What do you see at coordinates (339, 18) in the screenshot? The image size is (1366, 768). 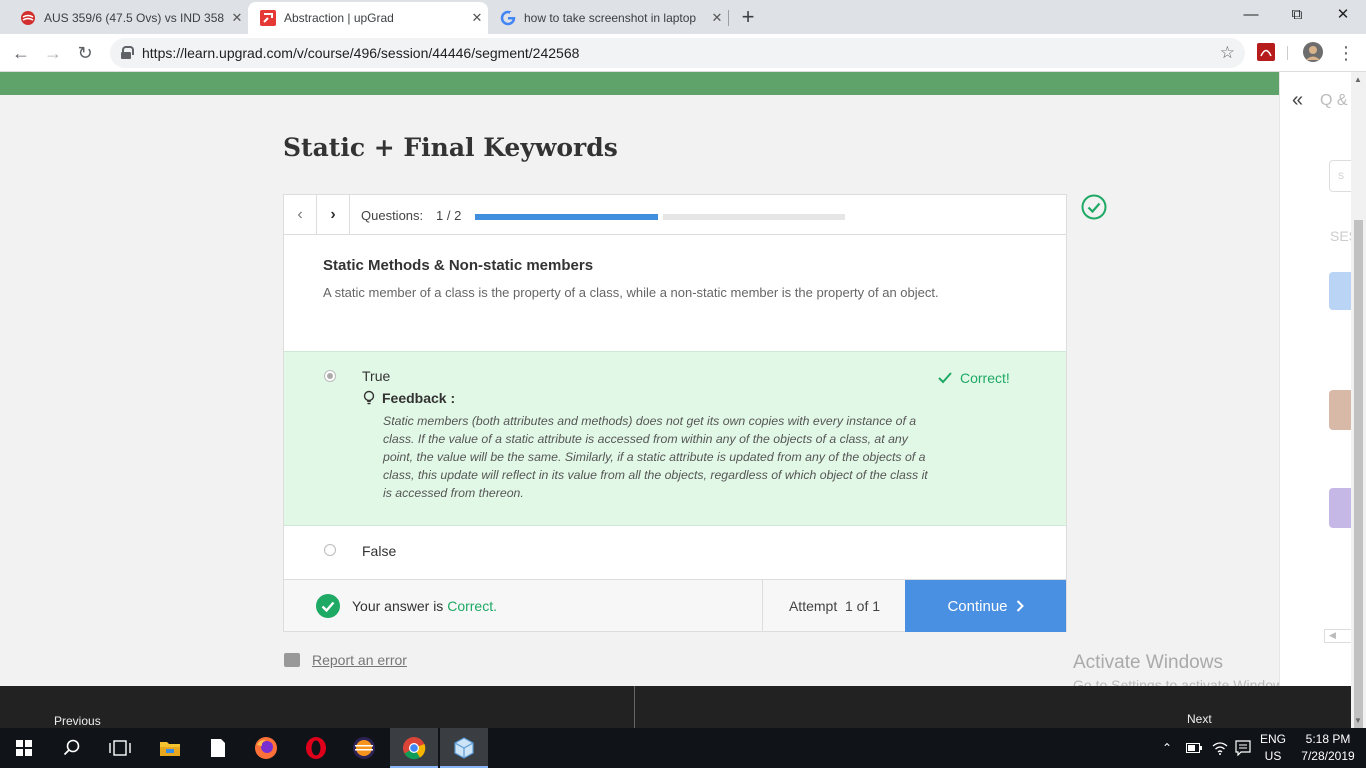 I see `tab-title: Abstraction | upGrad` at bounding box center [339, 18].